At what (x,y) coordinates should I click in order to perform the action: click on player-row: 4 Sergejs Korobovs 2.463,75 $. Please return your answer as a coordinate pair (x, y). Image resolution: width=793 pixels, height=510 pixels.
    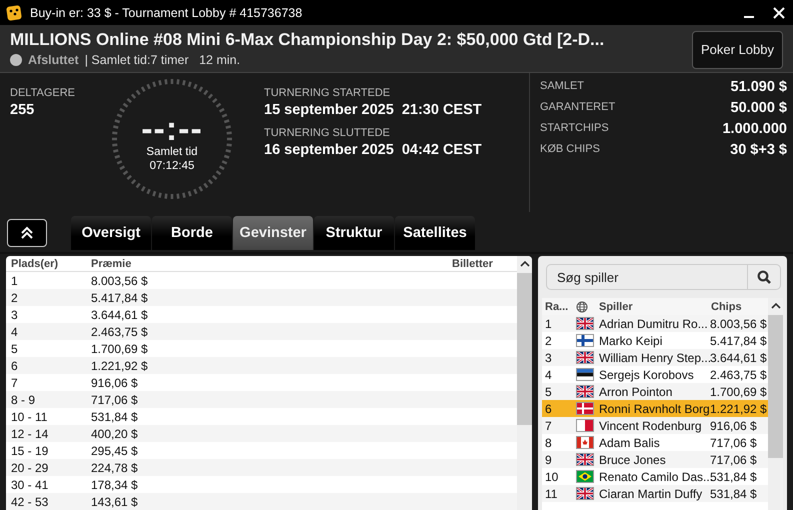
    Looking at the image, I should click on (655, 374).